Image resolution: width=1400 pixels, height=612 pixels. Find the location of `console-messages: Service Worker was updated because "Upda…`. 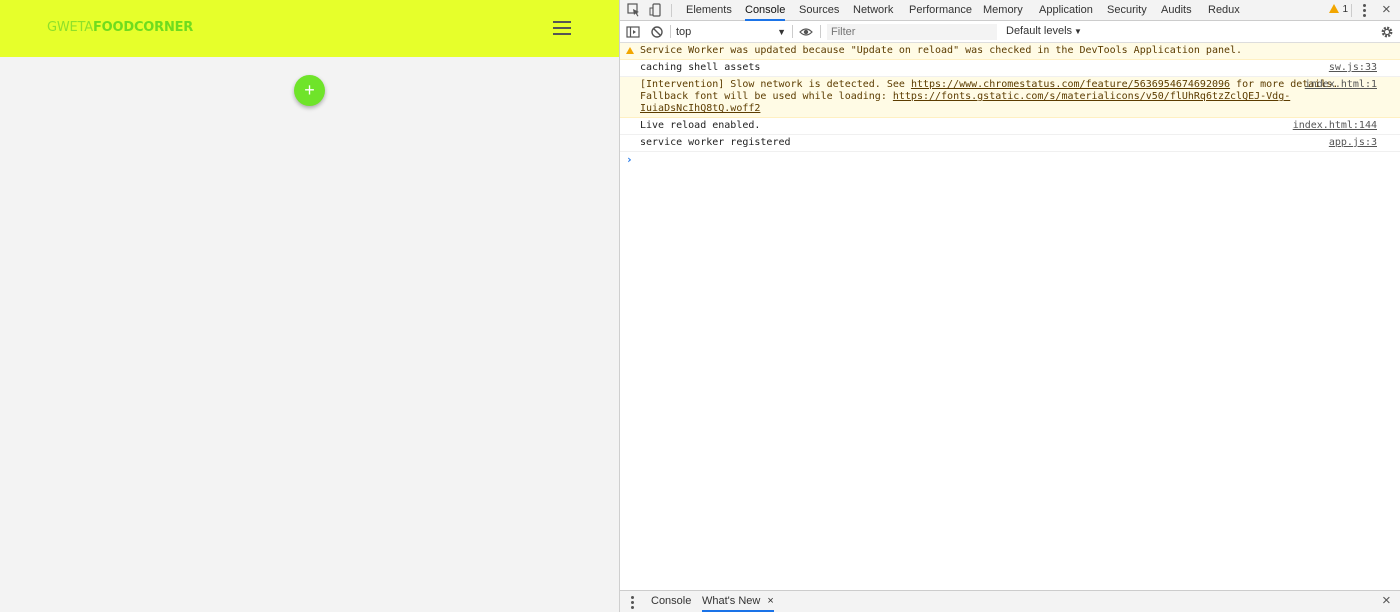

console-messages: Service Worker was updated because "Upda… is located at coordinates (1010, 105).